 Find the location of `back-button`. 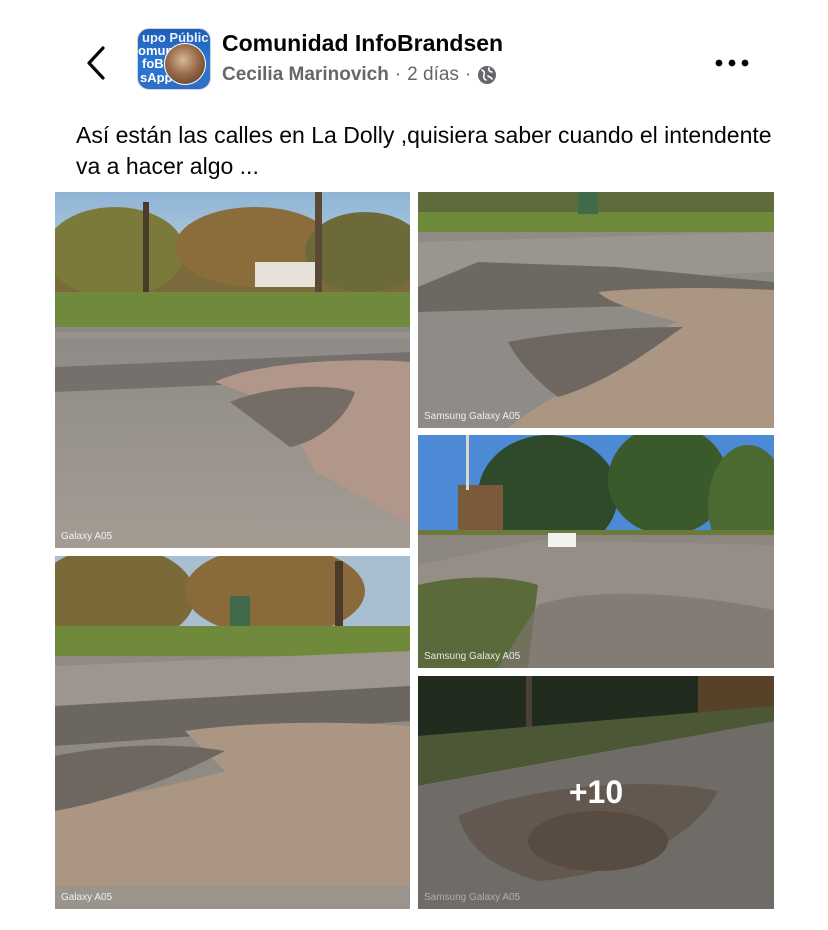

back-button is located at coordinates (96, 63).